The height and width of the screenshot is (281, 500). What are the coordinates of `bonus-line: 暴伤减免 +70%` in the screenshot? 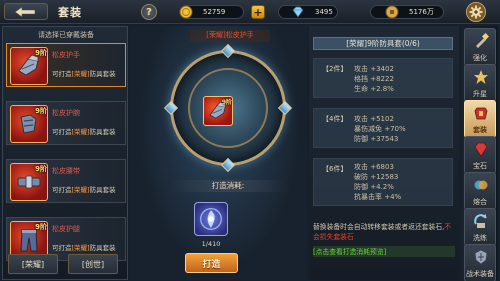 It's located at (380, 129).